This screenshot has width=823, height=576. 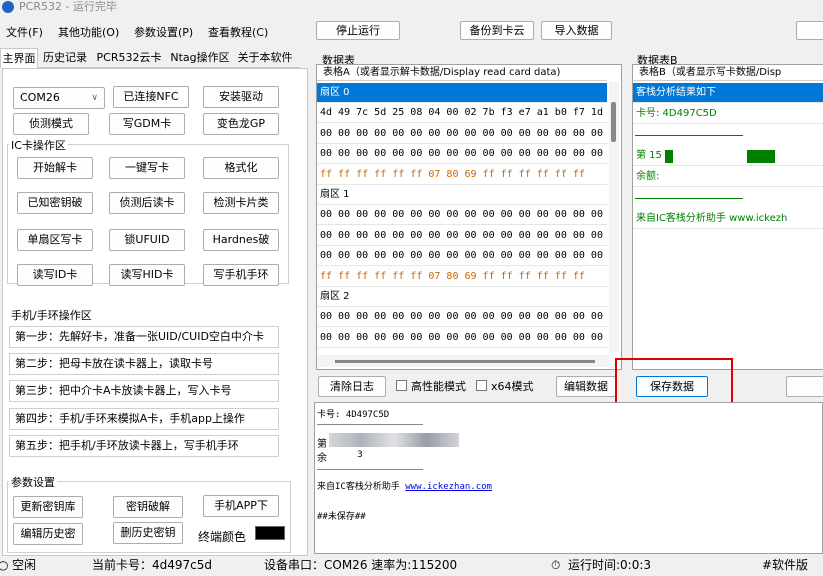 What do you see at coordinates (352, 386) in the screenshot?
I see `clear-log-button: 清除日志` at bounding box center [352, 386].